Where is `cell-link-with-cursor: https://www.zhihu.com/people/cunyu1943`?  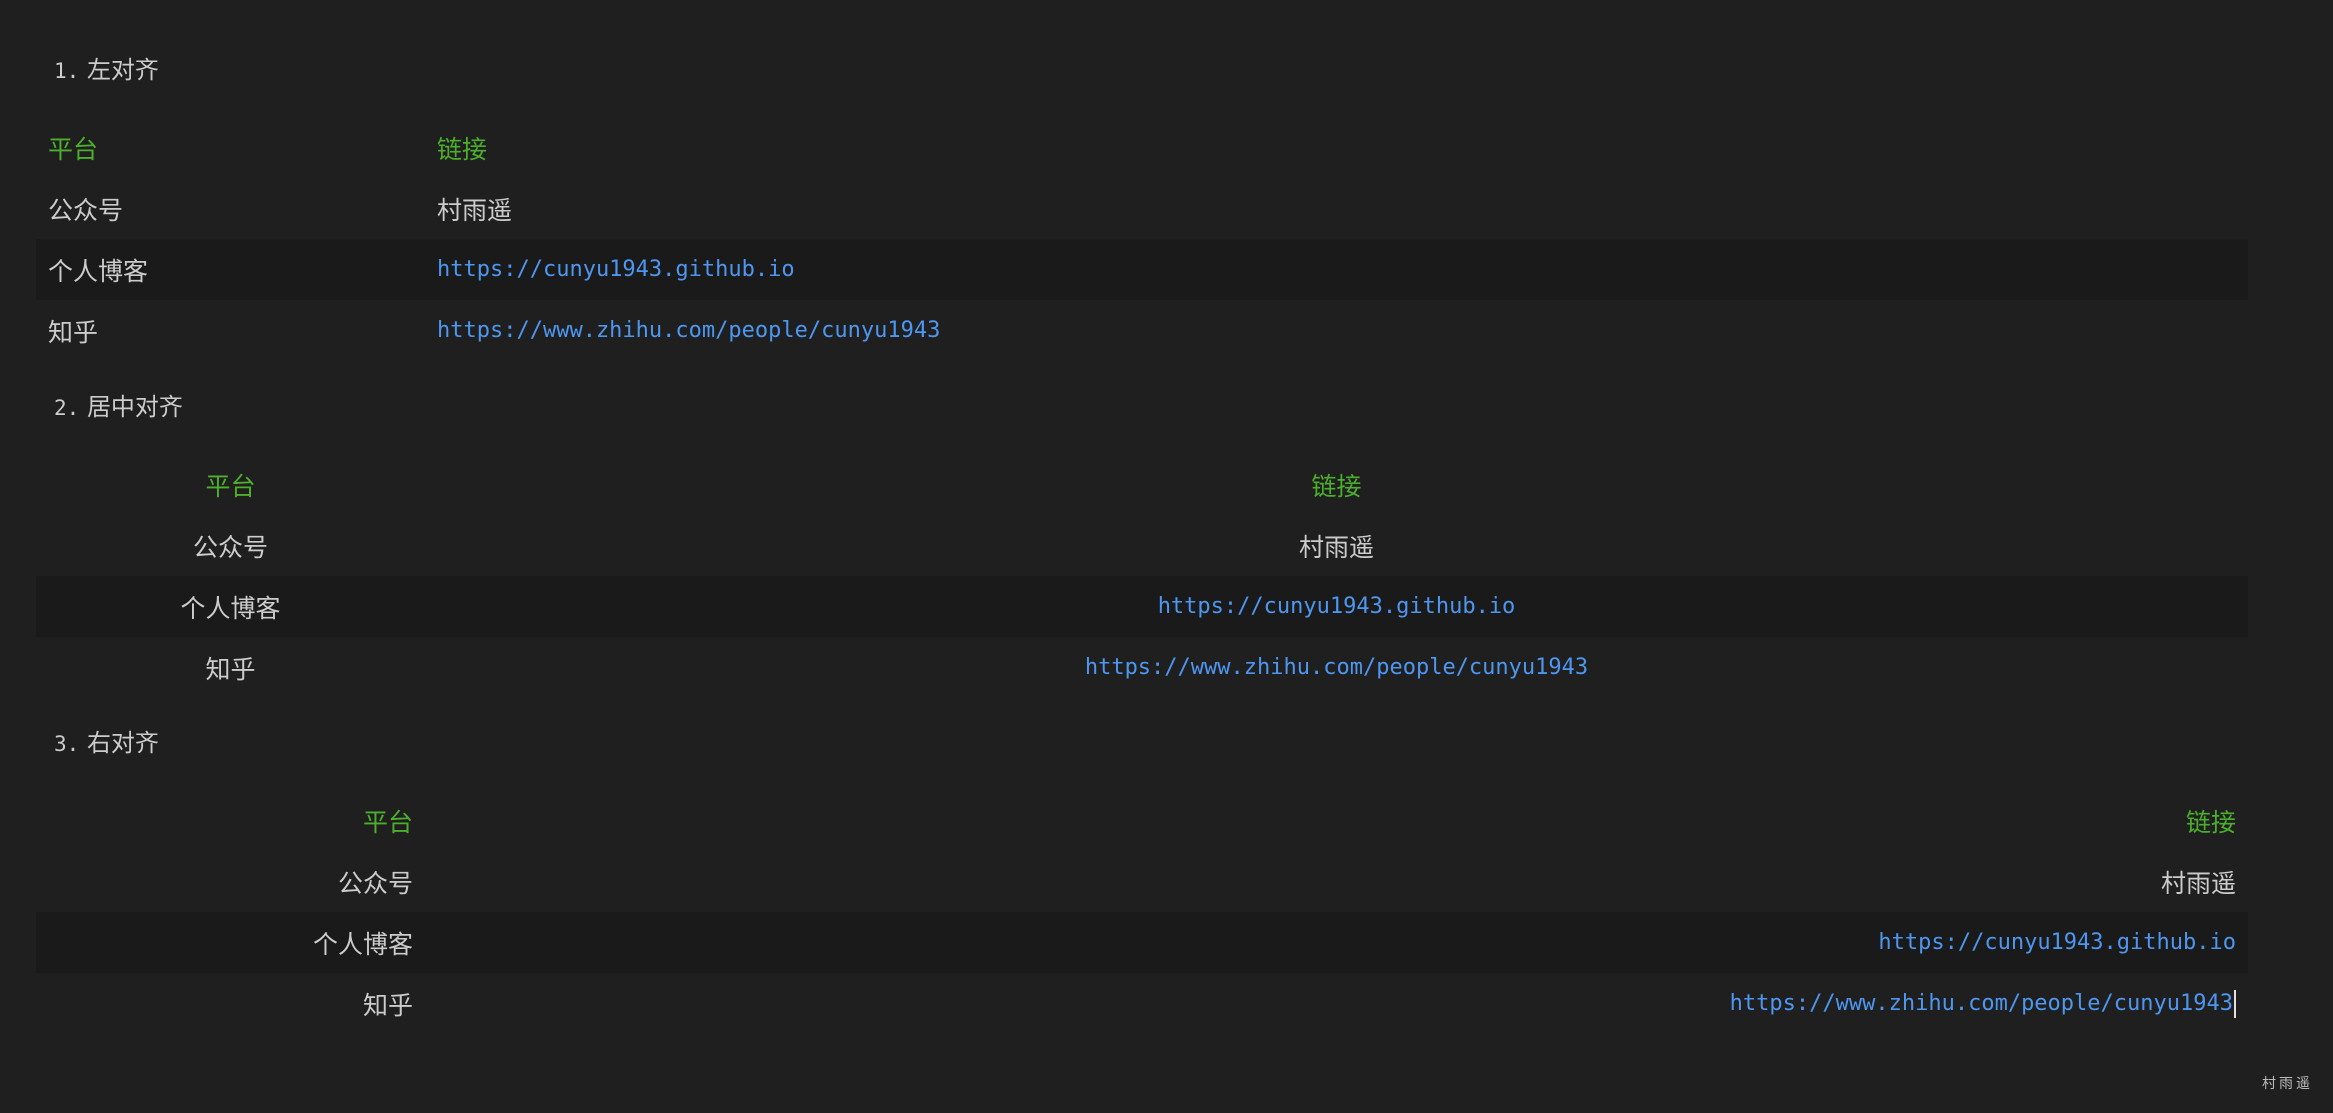
cell-link-with-cursor: https://www.zhihu.com/people/cunyu1943 is located at coordinates (1336, 1003).